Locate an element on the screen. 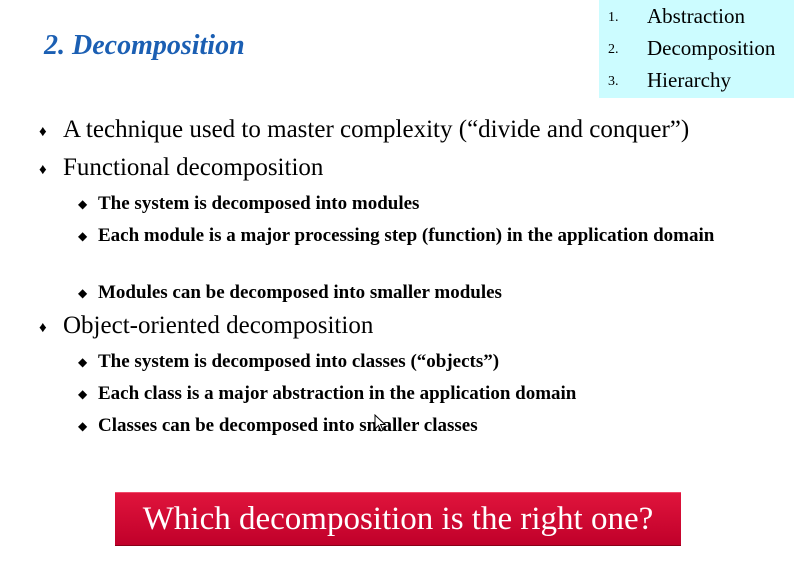  callout-banner: Which decomposition is the right one? is located at coordinates (398, 518).